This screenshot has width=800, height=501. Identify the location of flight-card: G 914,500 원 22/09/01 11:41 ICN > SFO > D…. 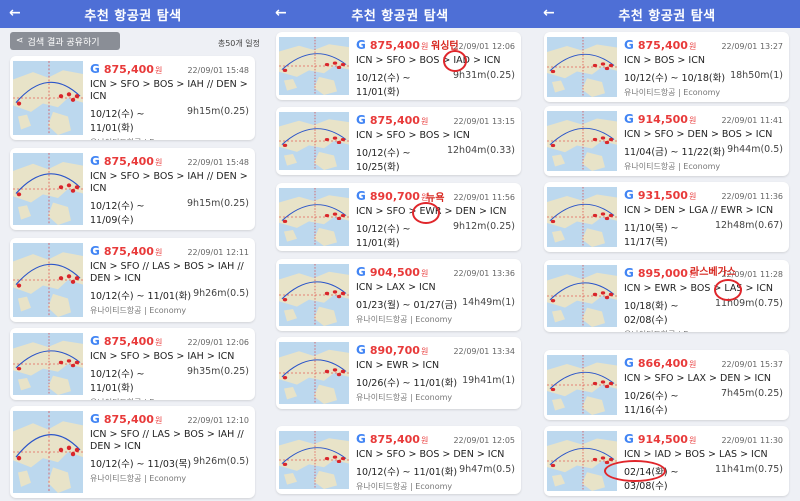
(666, 141).